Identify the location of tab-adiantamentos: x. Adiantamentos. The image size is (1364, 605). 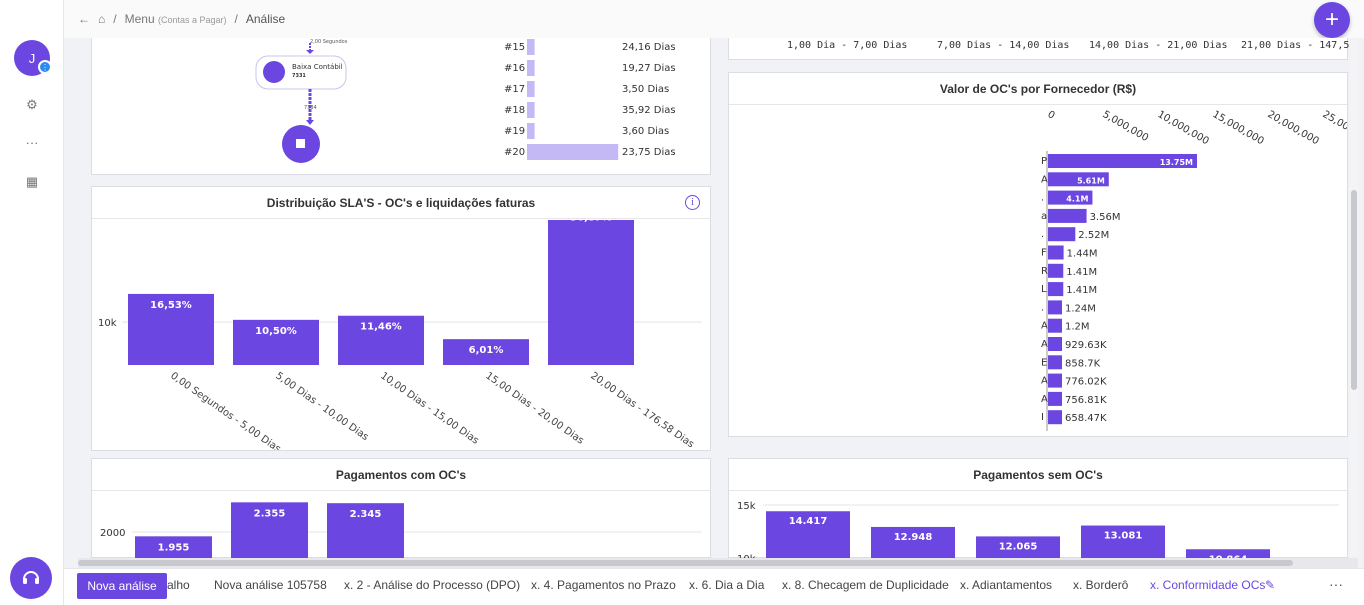
(1006, 585).